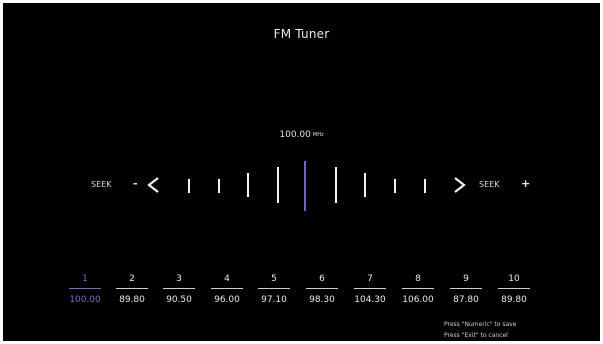  What do you see at coordinates (525, 183) in the screenshot?
I see `seek-up-sign: +` at bounding box center [525, 183].